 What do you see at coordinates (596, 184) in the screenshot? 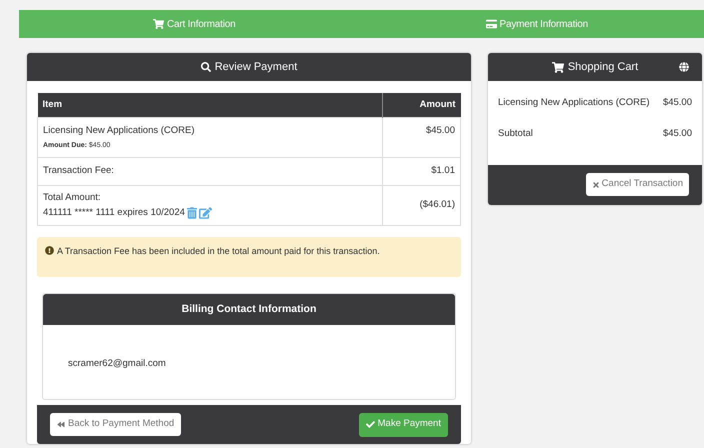
I see `close-icon` at bounding box center [596, 184].